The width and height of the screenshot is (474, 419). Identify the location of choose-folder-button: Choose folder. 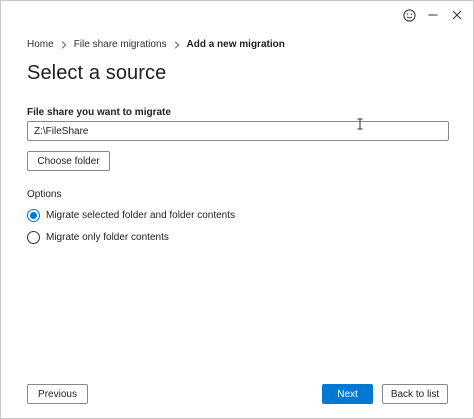
(68, 161).